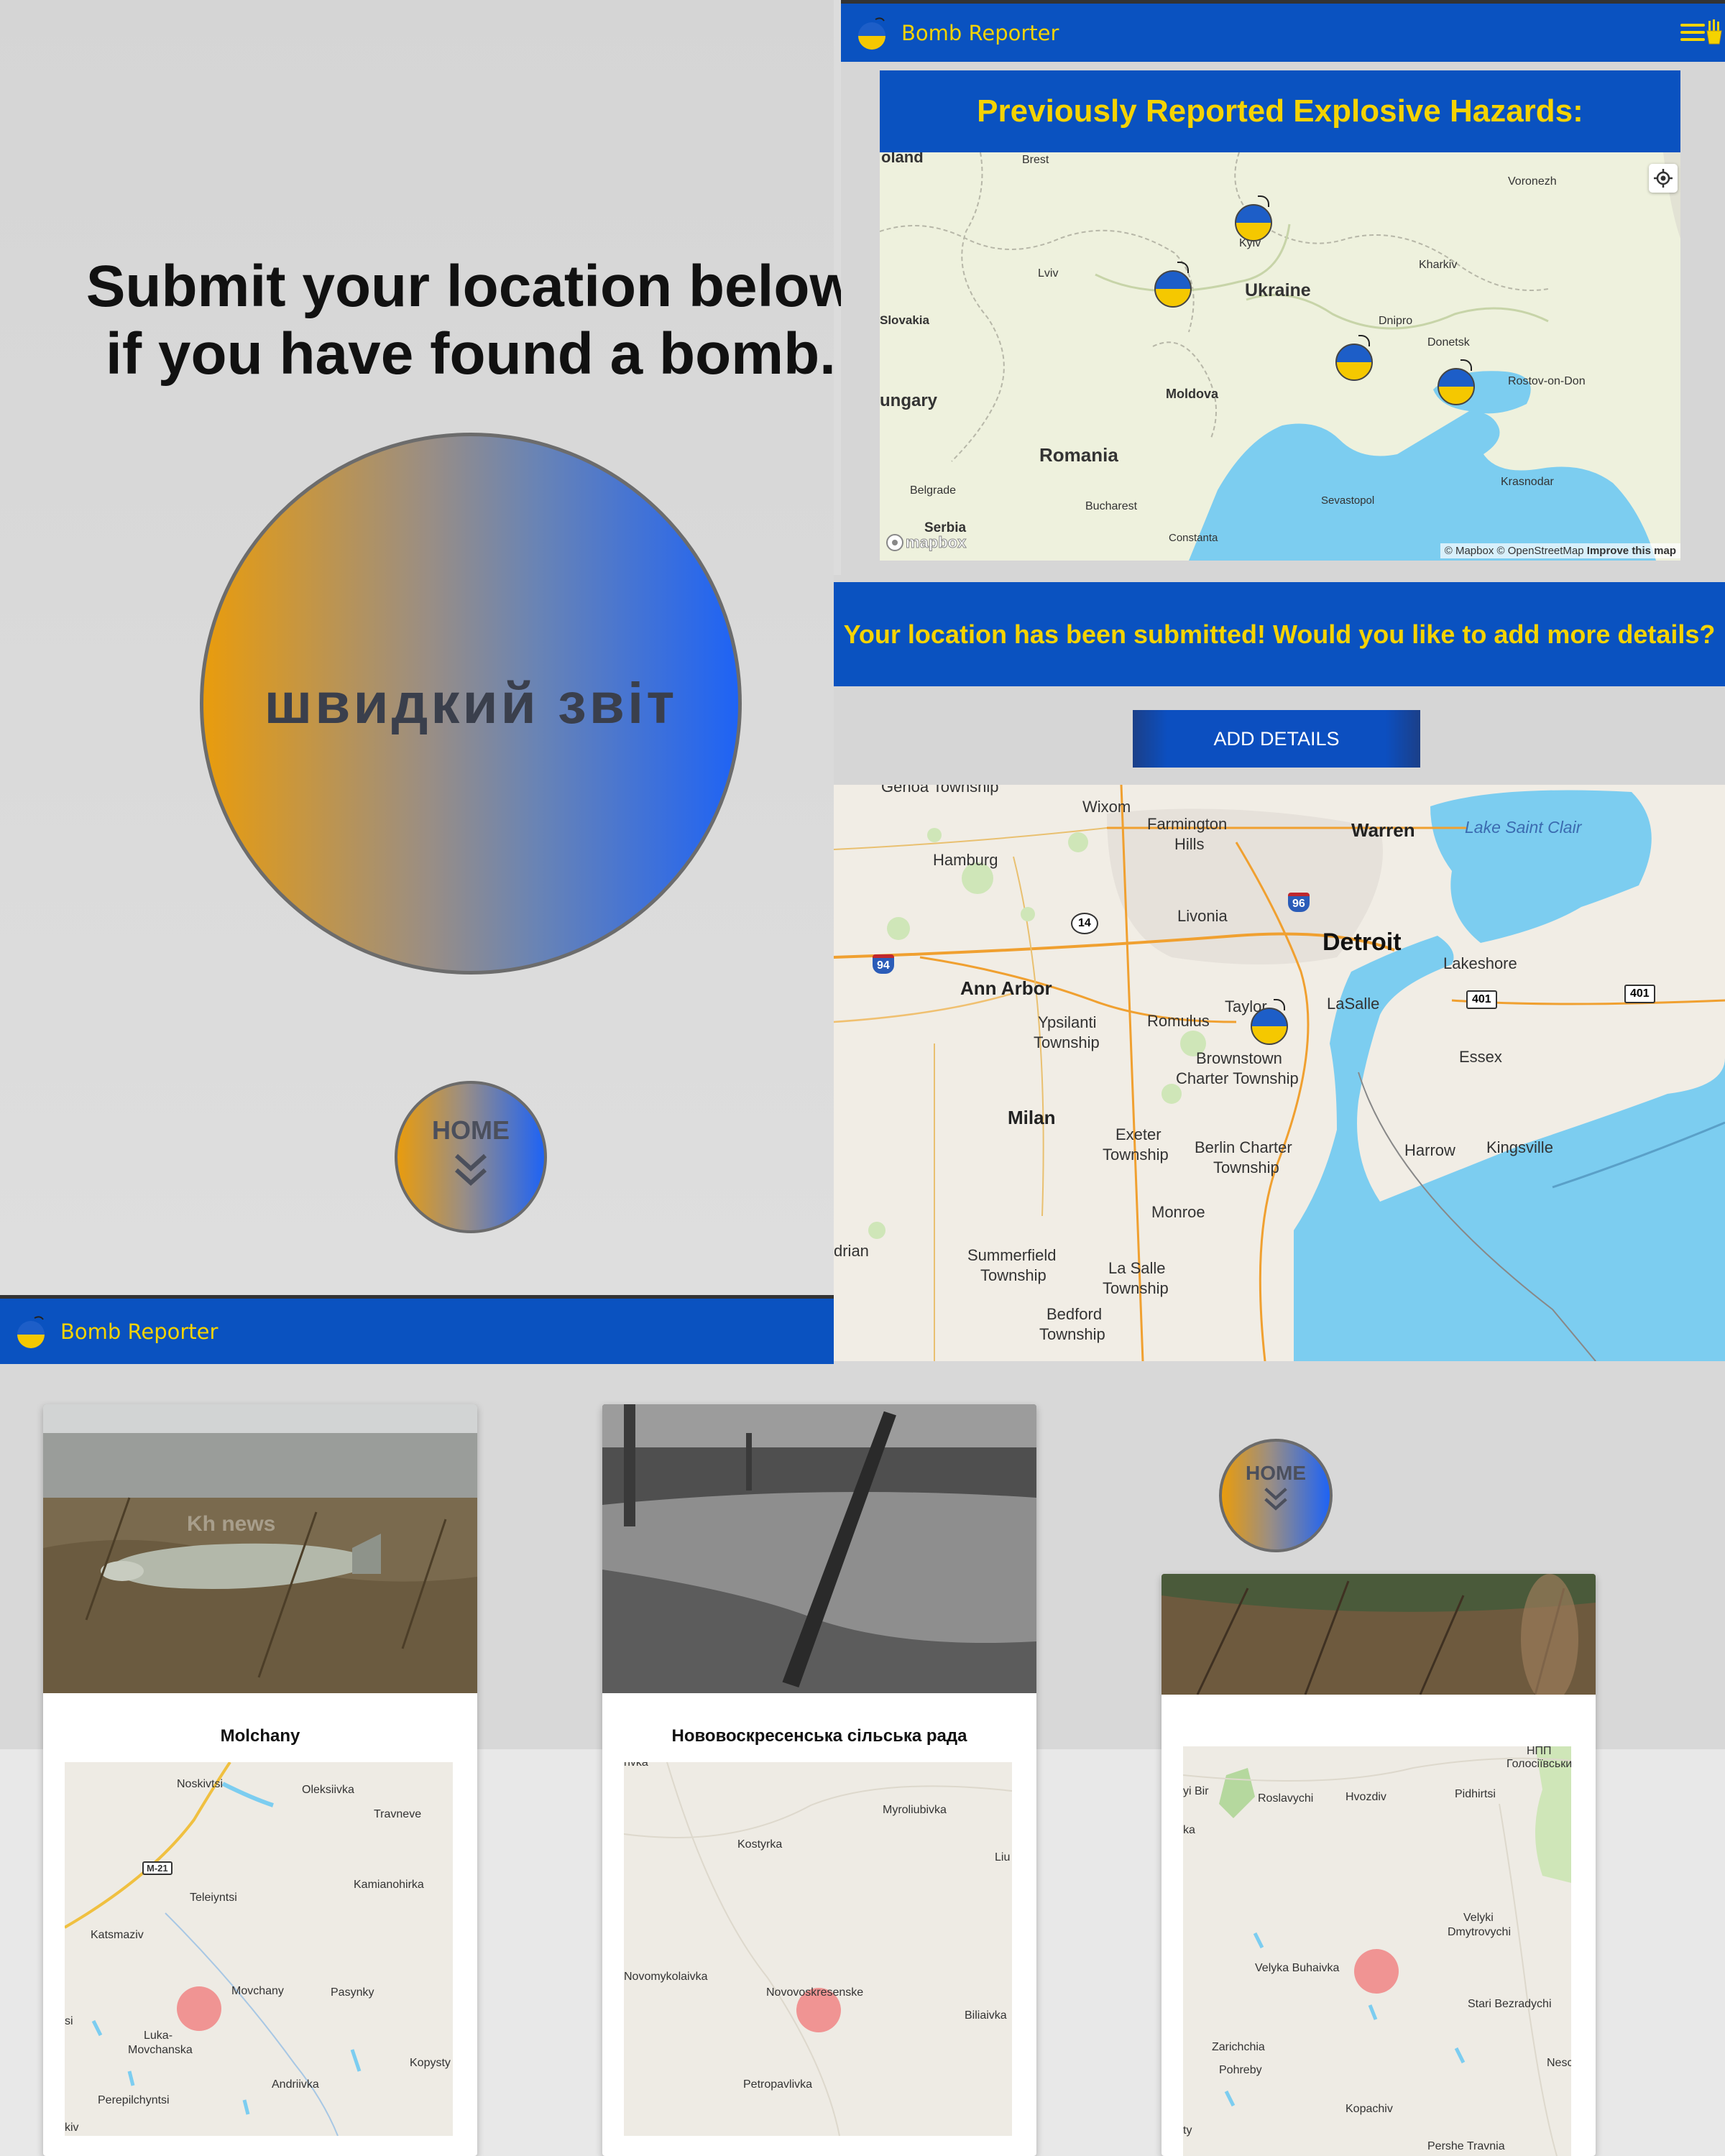 The width and height of the screenshot is (1725, 2156). What do you see at coordinates (1276, 739) in the screenshot?
I see `add-details-button: ADD DETAILS` at bounding box center [1276, 739].